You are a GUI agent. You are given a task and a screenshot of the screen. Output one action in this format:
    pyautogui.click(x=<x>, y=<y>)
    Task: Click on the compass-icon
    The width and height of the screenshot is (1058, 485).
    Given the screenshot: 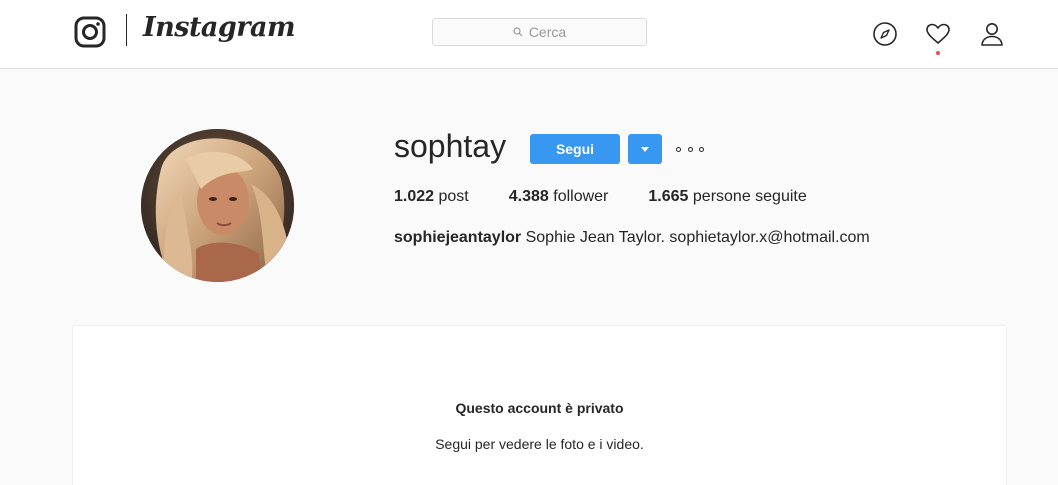 What is the action you would take?
    pyautogui.click(x=885, y=34)
    